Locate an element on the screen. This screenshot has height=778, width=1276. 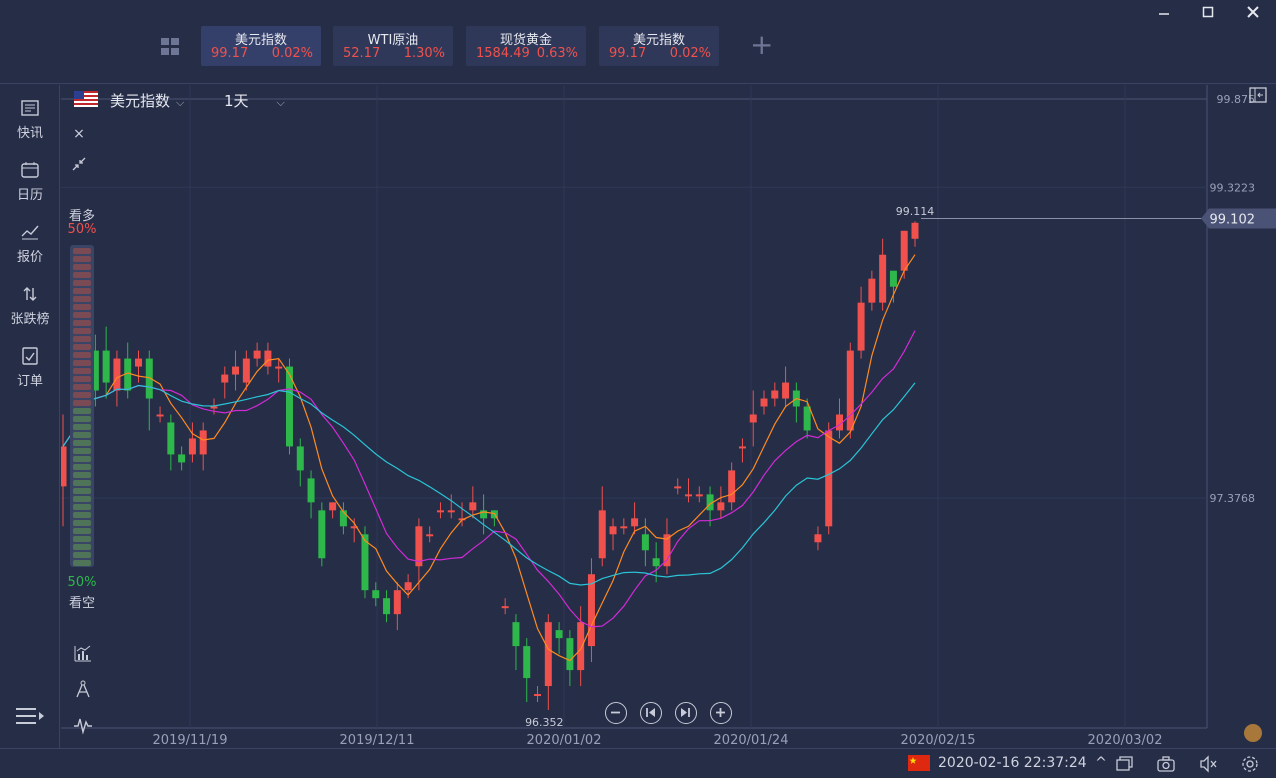
maximize-icon is located at coordinates (1208, 13).